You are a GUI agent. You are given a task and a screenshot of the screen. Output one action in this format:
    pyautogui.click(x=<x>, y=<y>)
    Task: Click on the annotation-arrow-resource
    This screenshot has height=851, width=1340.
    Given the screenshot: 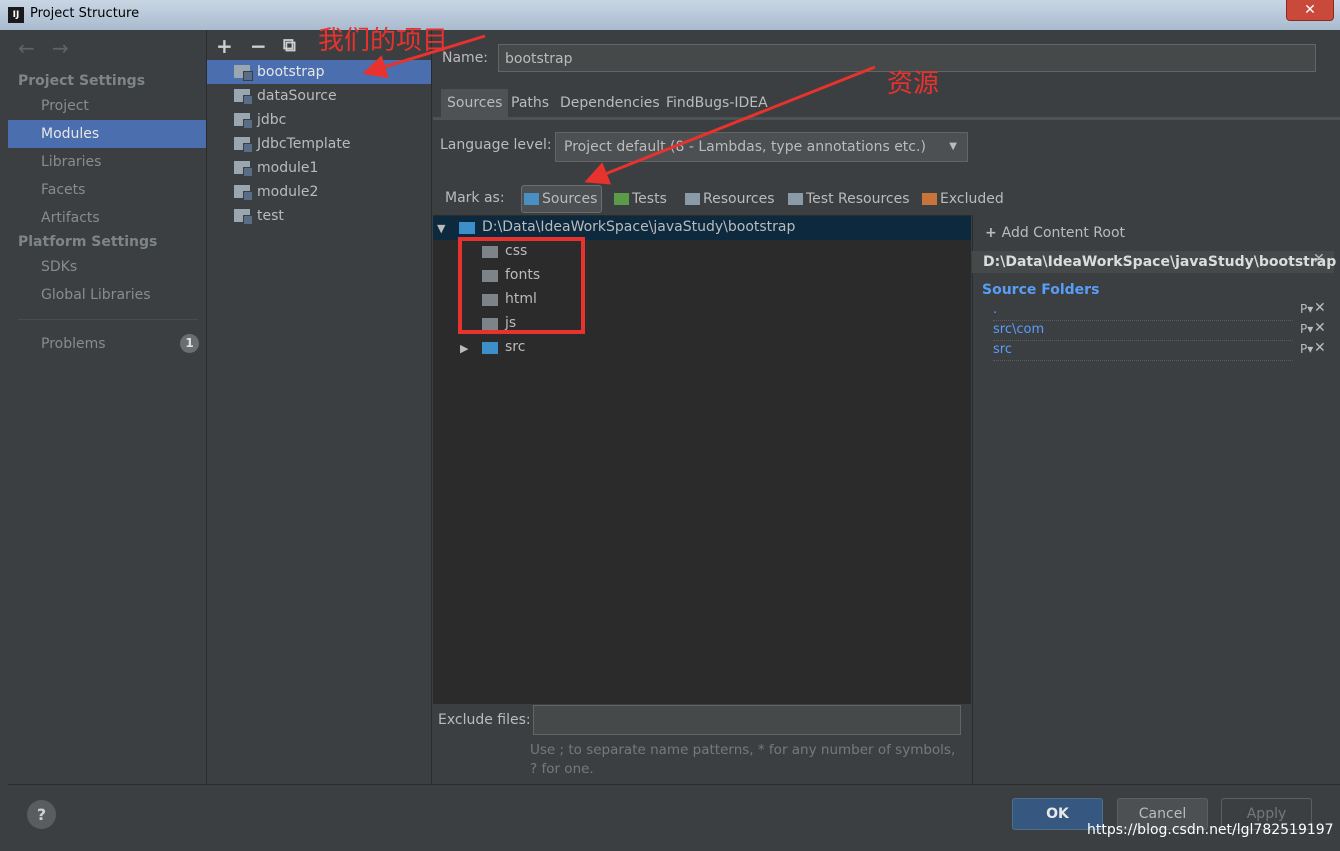 What is the action you would take?
    pyautogui.click(x=730, y=125)
    